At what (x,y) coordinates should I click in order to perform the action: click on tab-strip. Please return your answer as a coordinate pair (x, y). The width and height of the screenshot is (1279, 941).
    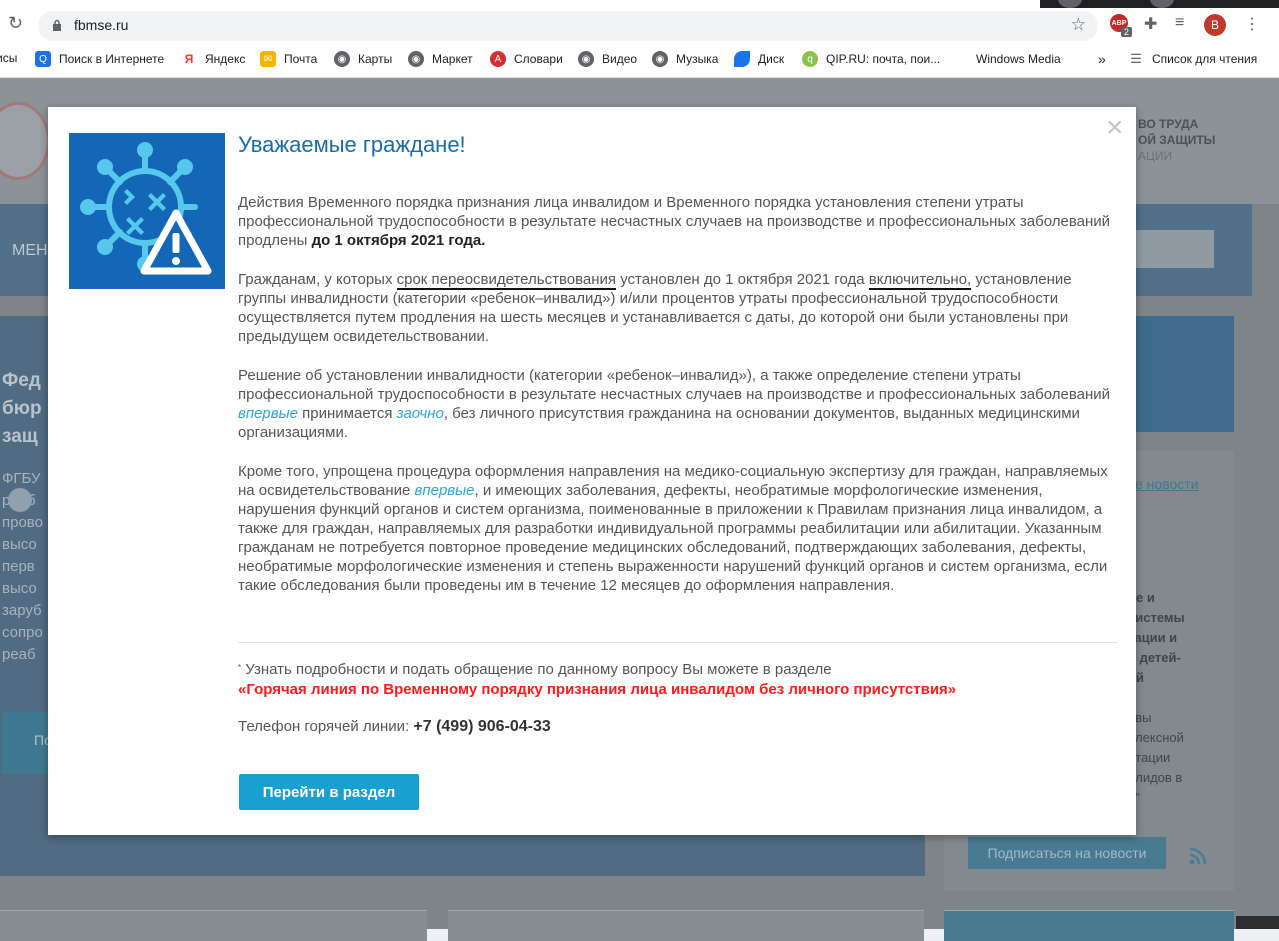
    Looking at the image, I should click on (1159, 4).